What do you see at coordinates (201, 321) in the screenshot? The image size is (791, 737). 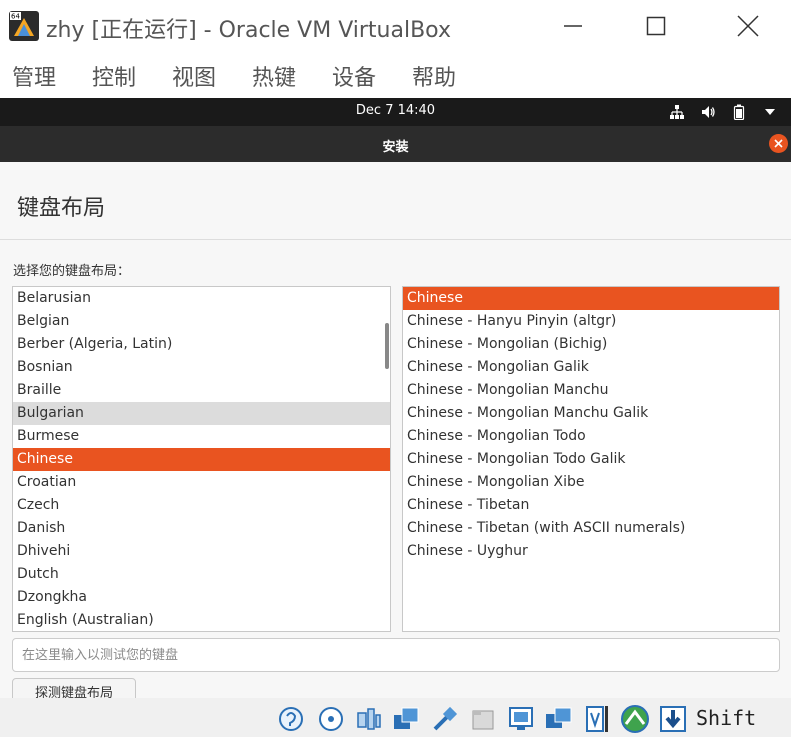 I see `layout-list-item: Belgian` at bounding box center [201, 321].